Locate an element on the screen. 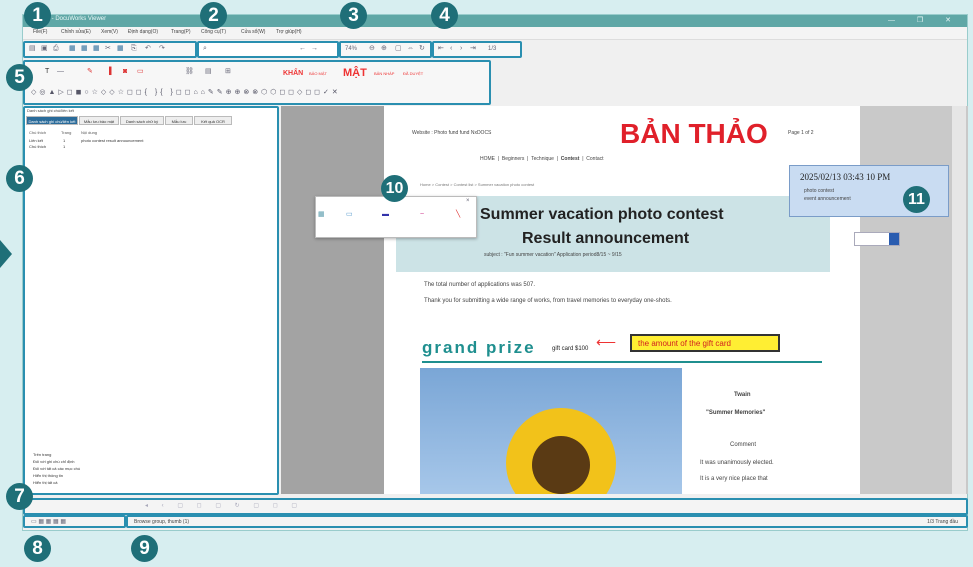  fit-width-icon: ⇔ is located at coordinates (410, 49).